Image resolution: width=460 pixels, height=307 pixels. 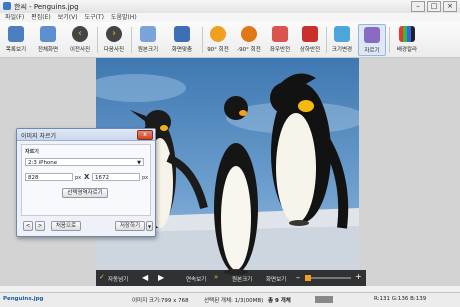 I want to click on toolbar-list-button: 목록보기, so click(x=16, y=40).